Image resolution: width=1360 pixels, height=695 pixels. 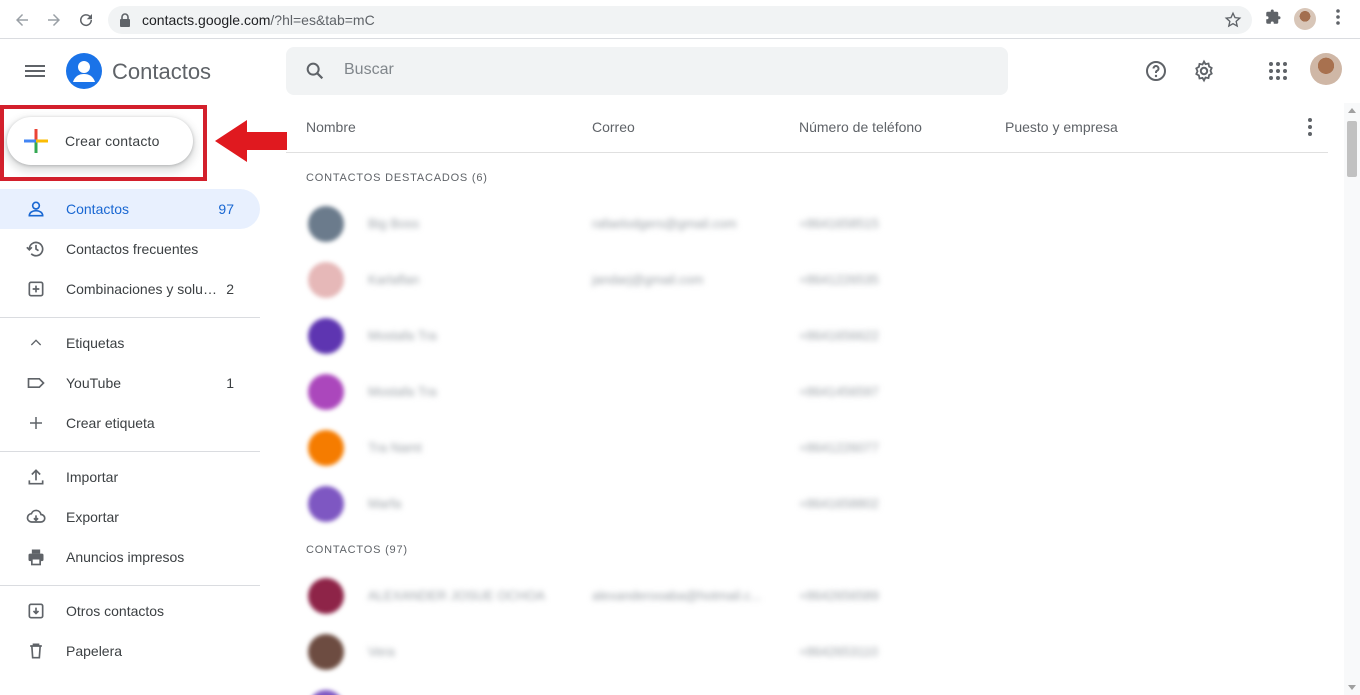 What do you see at coordinates (839, 595) in the screenshot?
I see `contact-phone: +8642656589` at bounding box center [839, 595].